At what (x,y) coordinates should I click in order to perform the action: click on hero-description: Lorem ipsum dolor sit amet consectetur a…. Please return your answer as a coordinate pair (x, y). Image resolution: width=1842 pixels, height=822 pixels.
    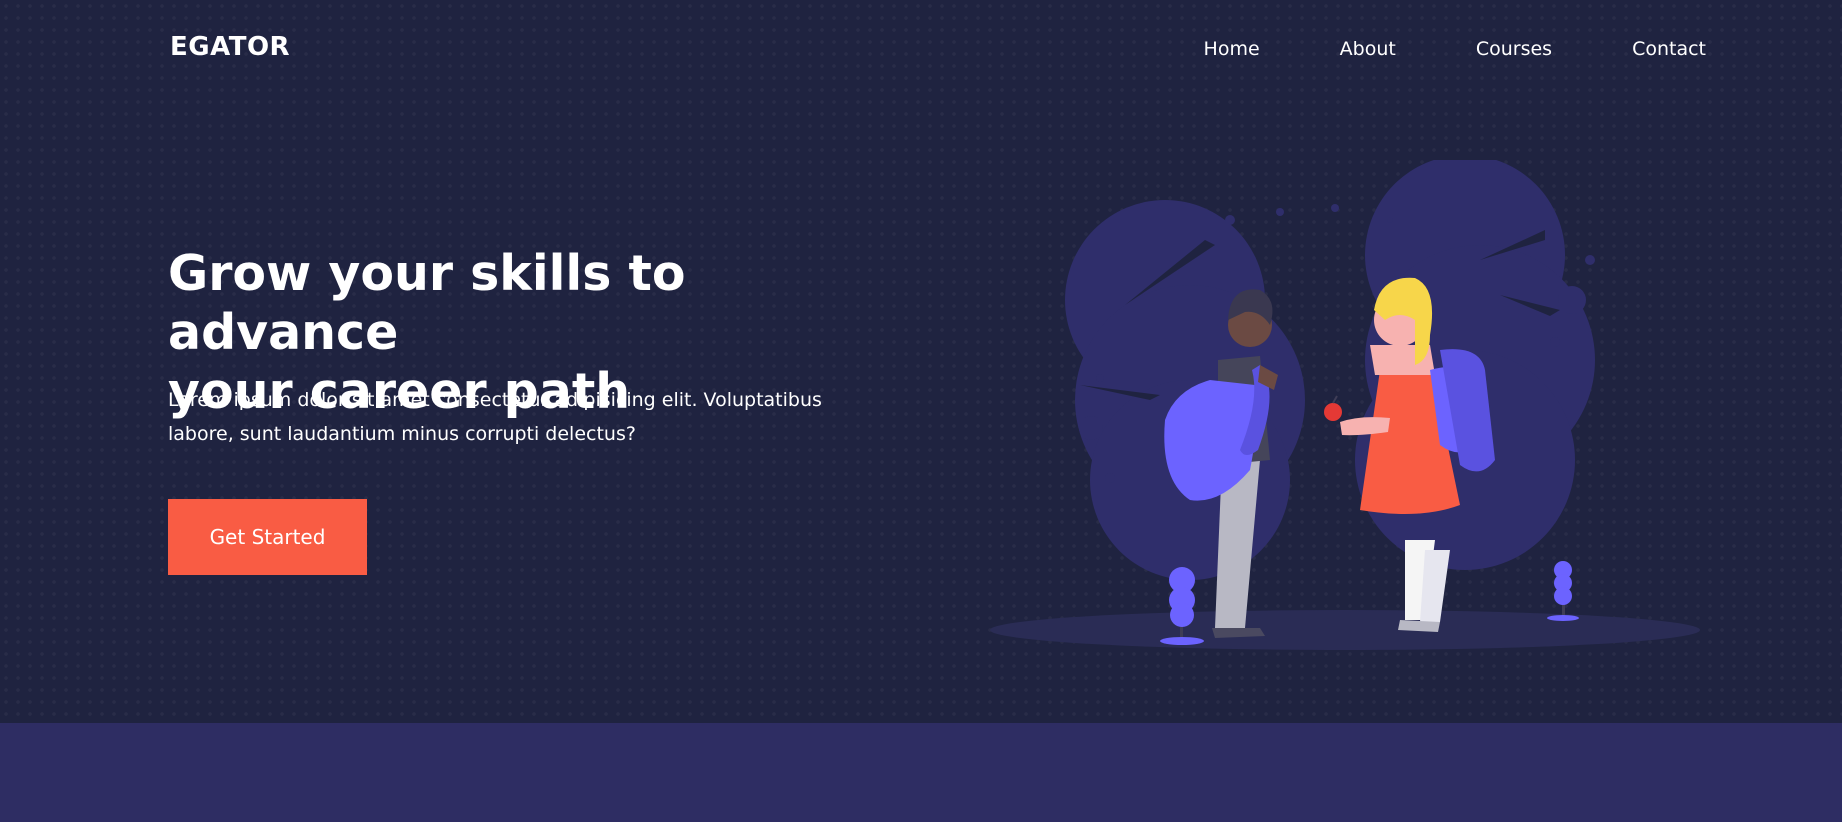
    Looking at the image, I should click on (528, 417).